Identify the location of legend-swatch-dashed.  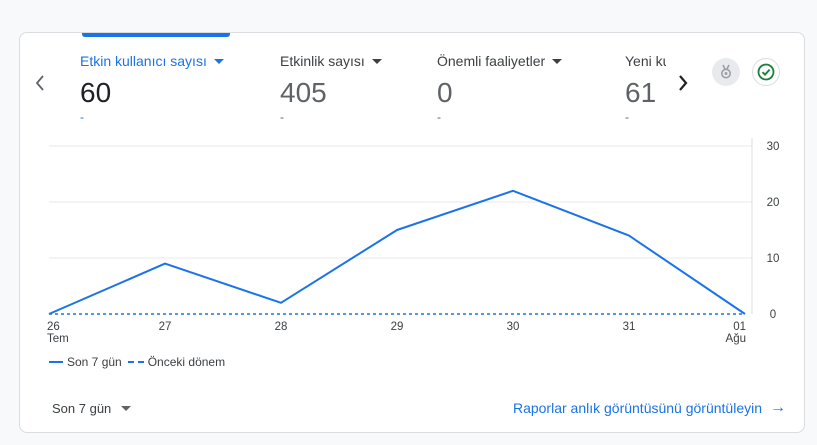
(135, 362).